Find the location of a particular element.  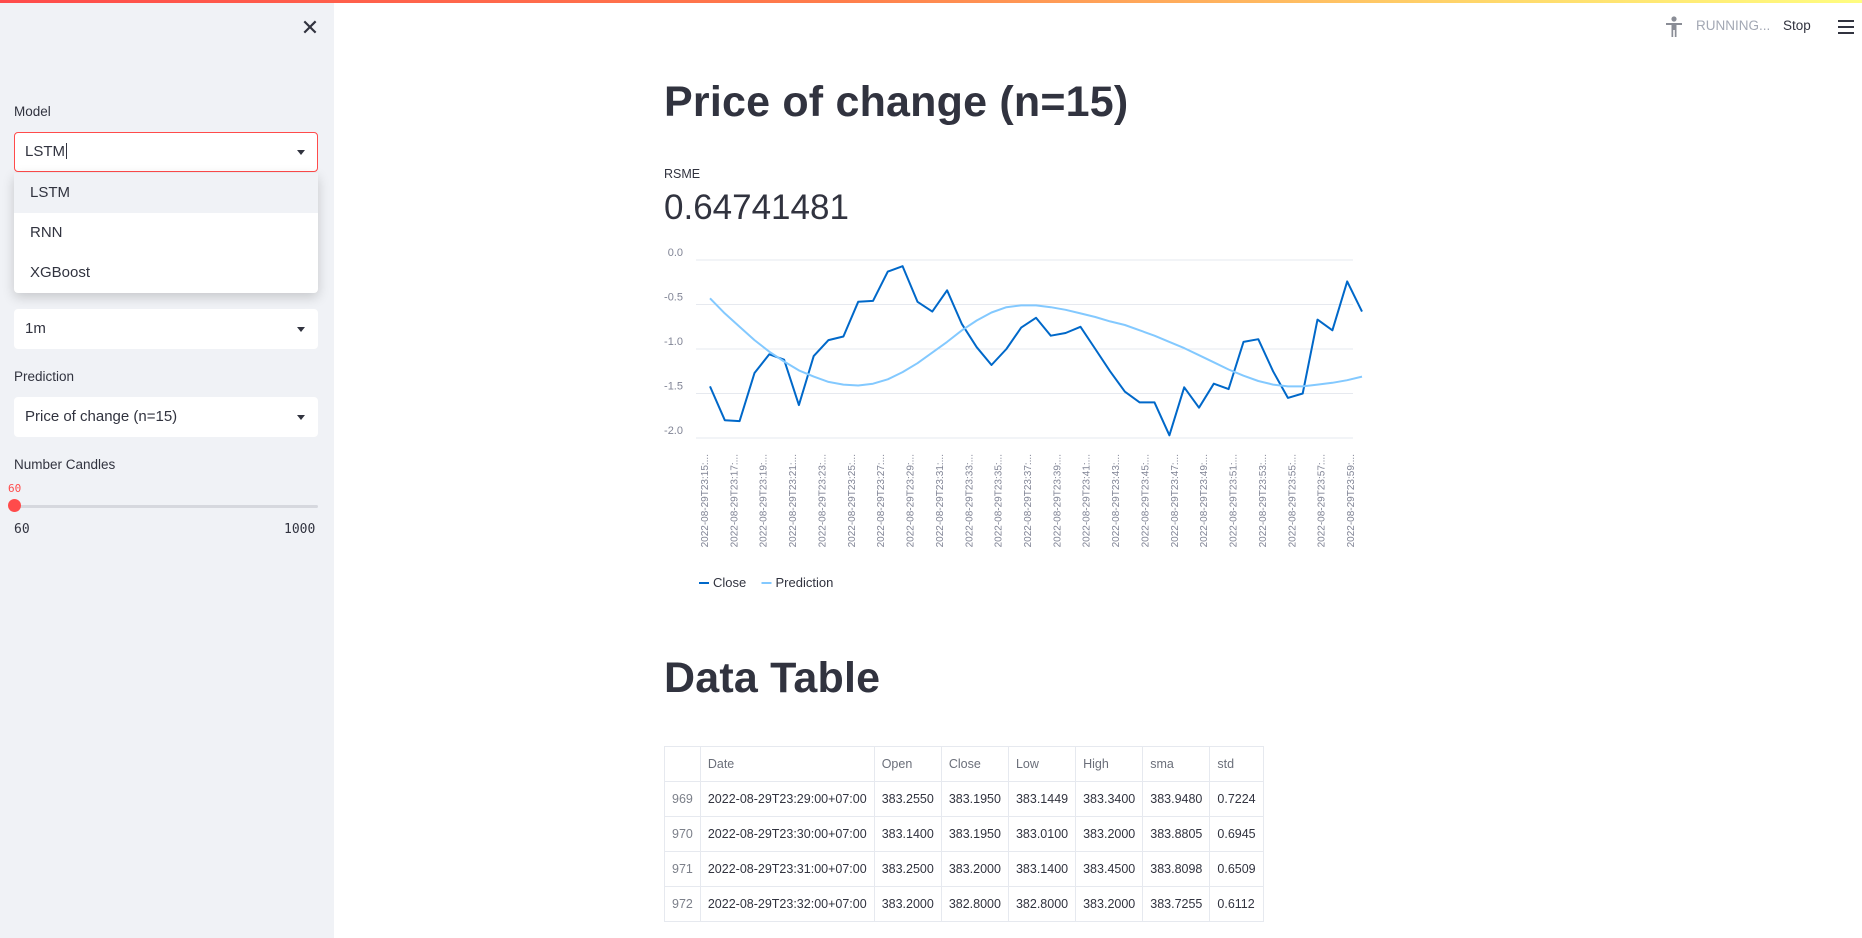

table-cell: 383.7255 is located at coordinates (1176, 904).